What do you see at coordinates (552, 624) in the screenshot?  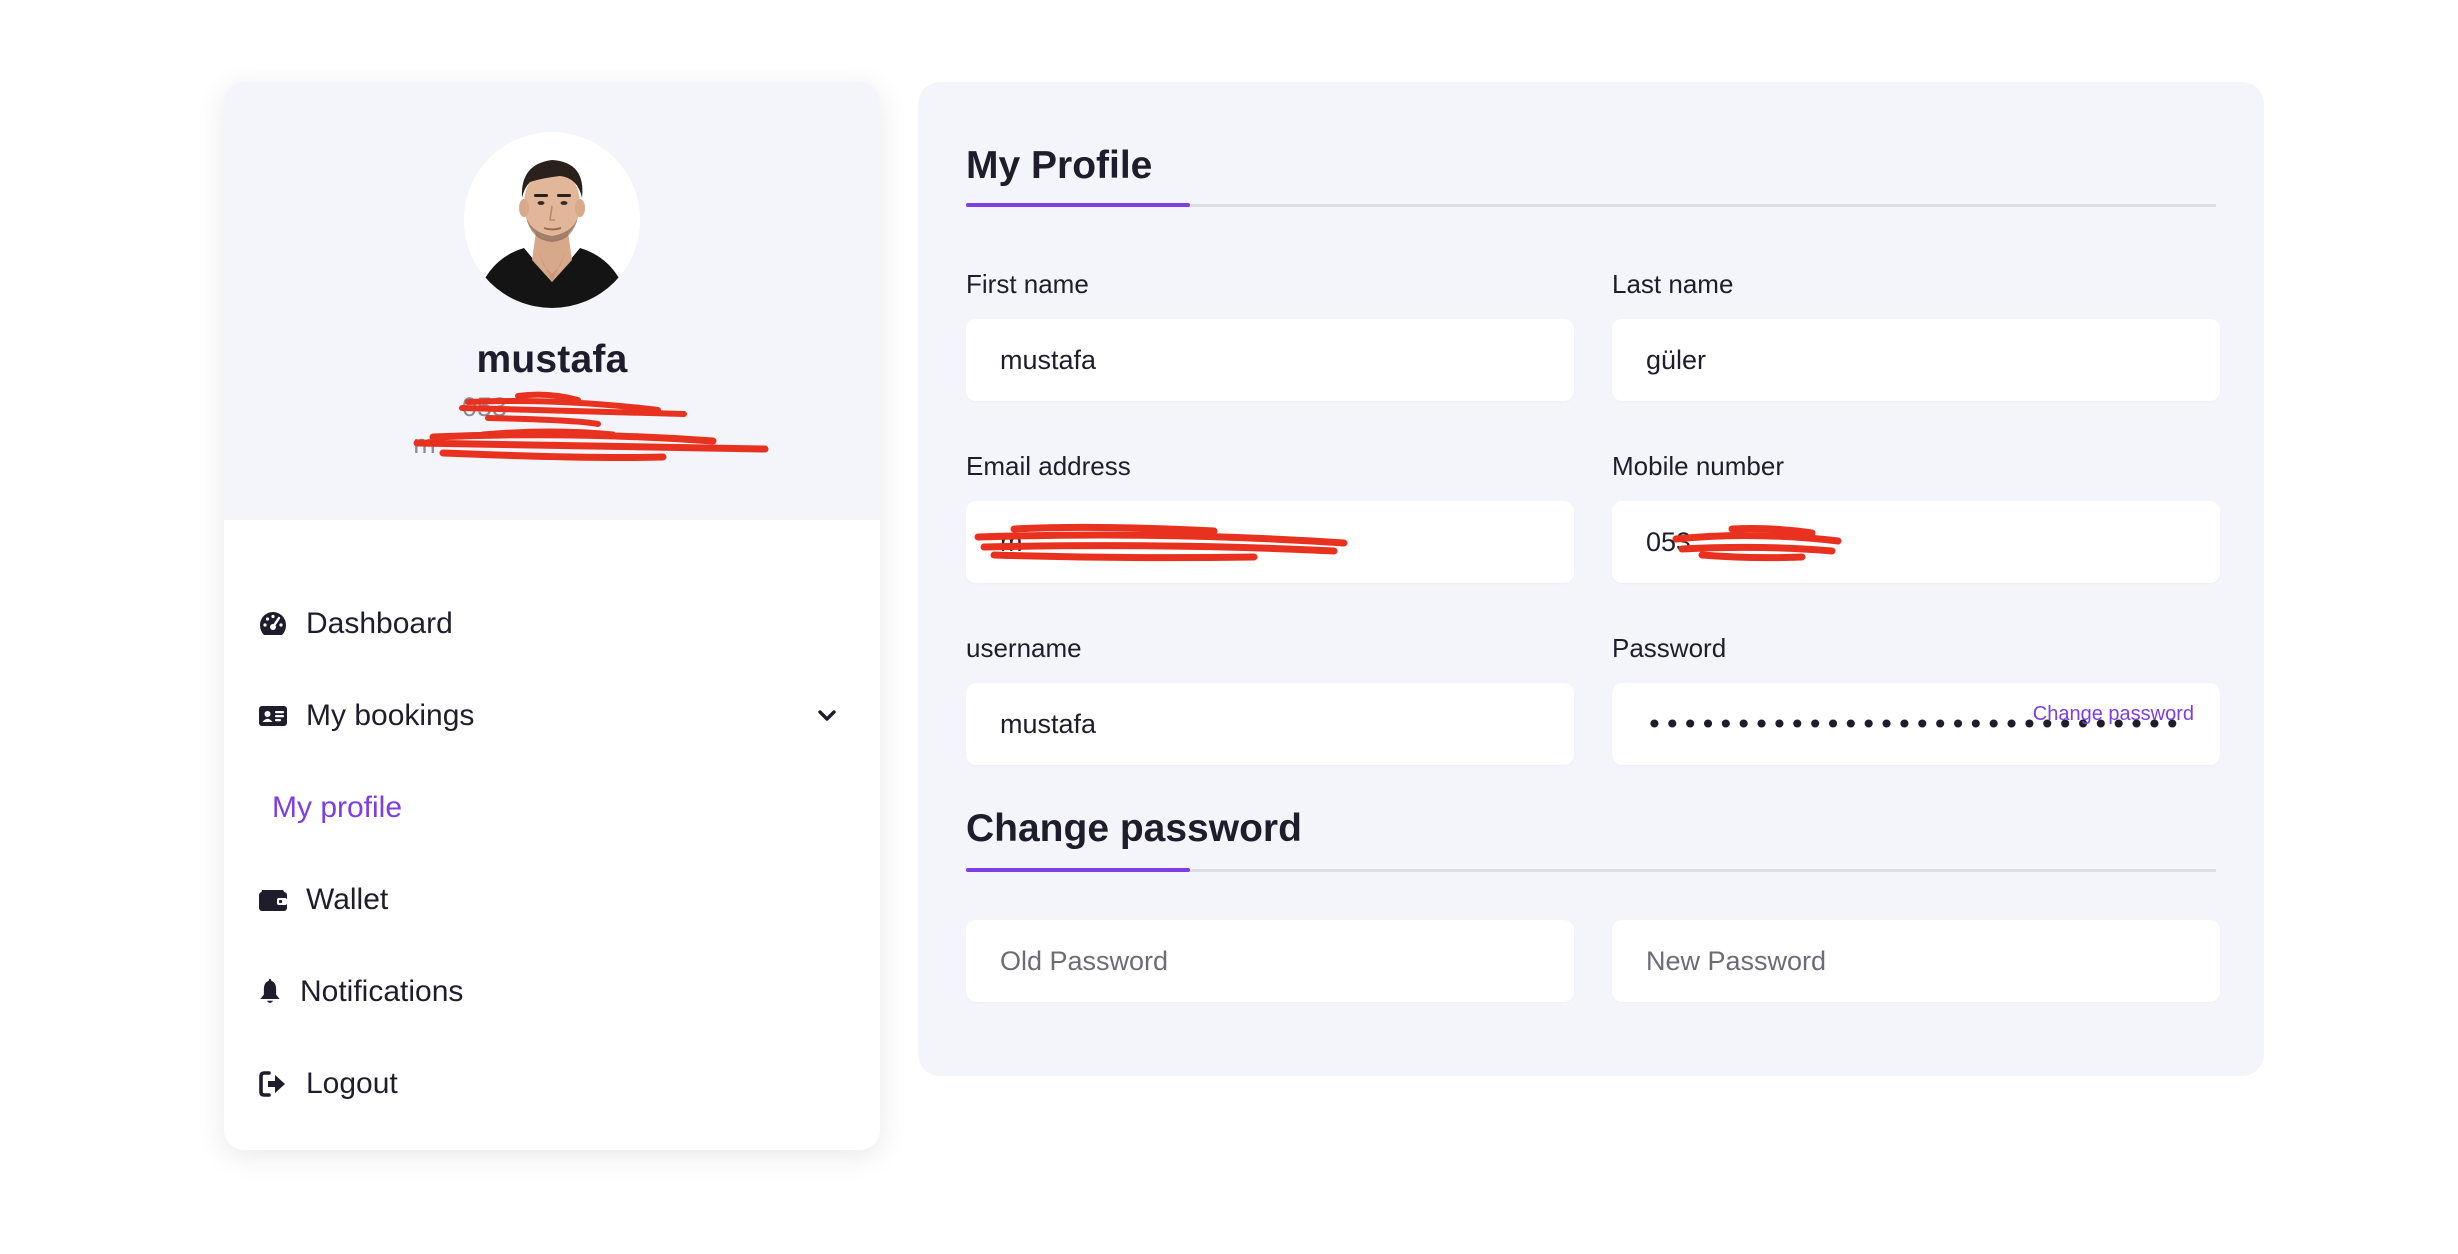 I see `sidebar-item-dashboard: Dashboard` at bounding box center [552, 624].